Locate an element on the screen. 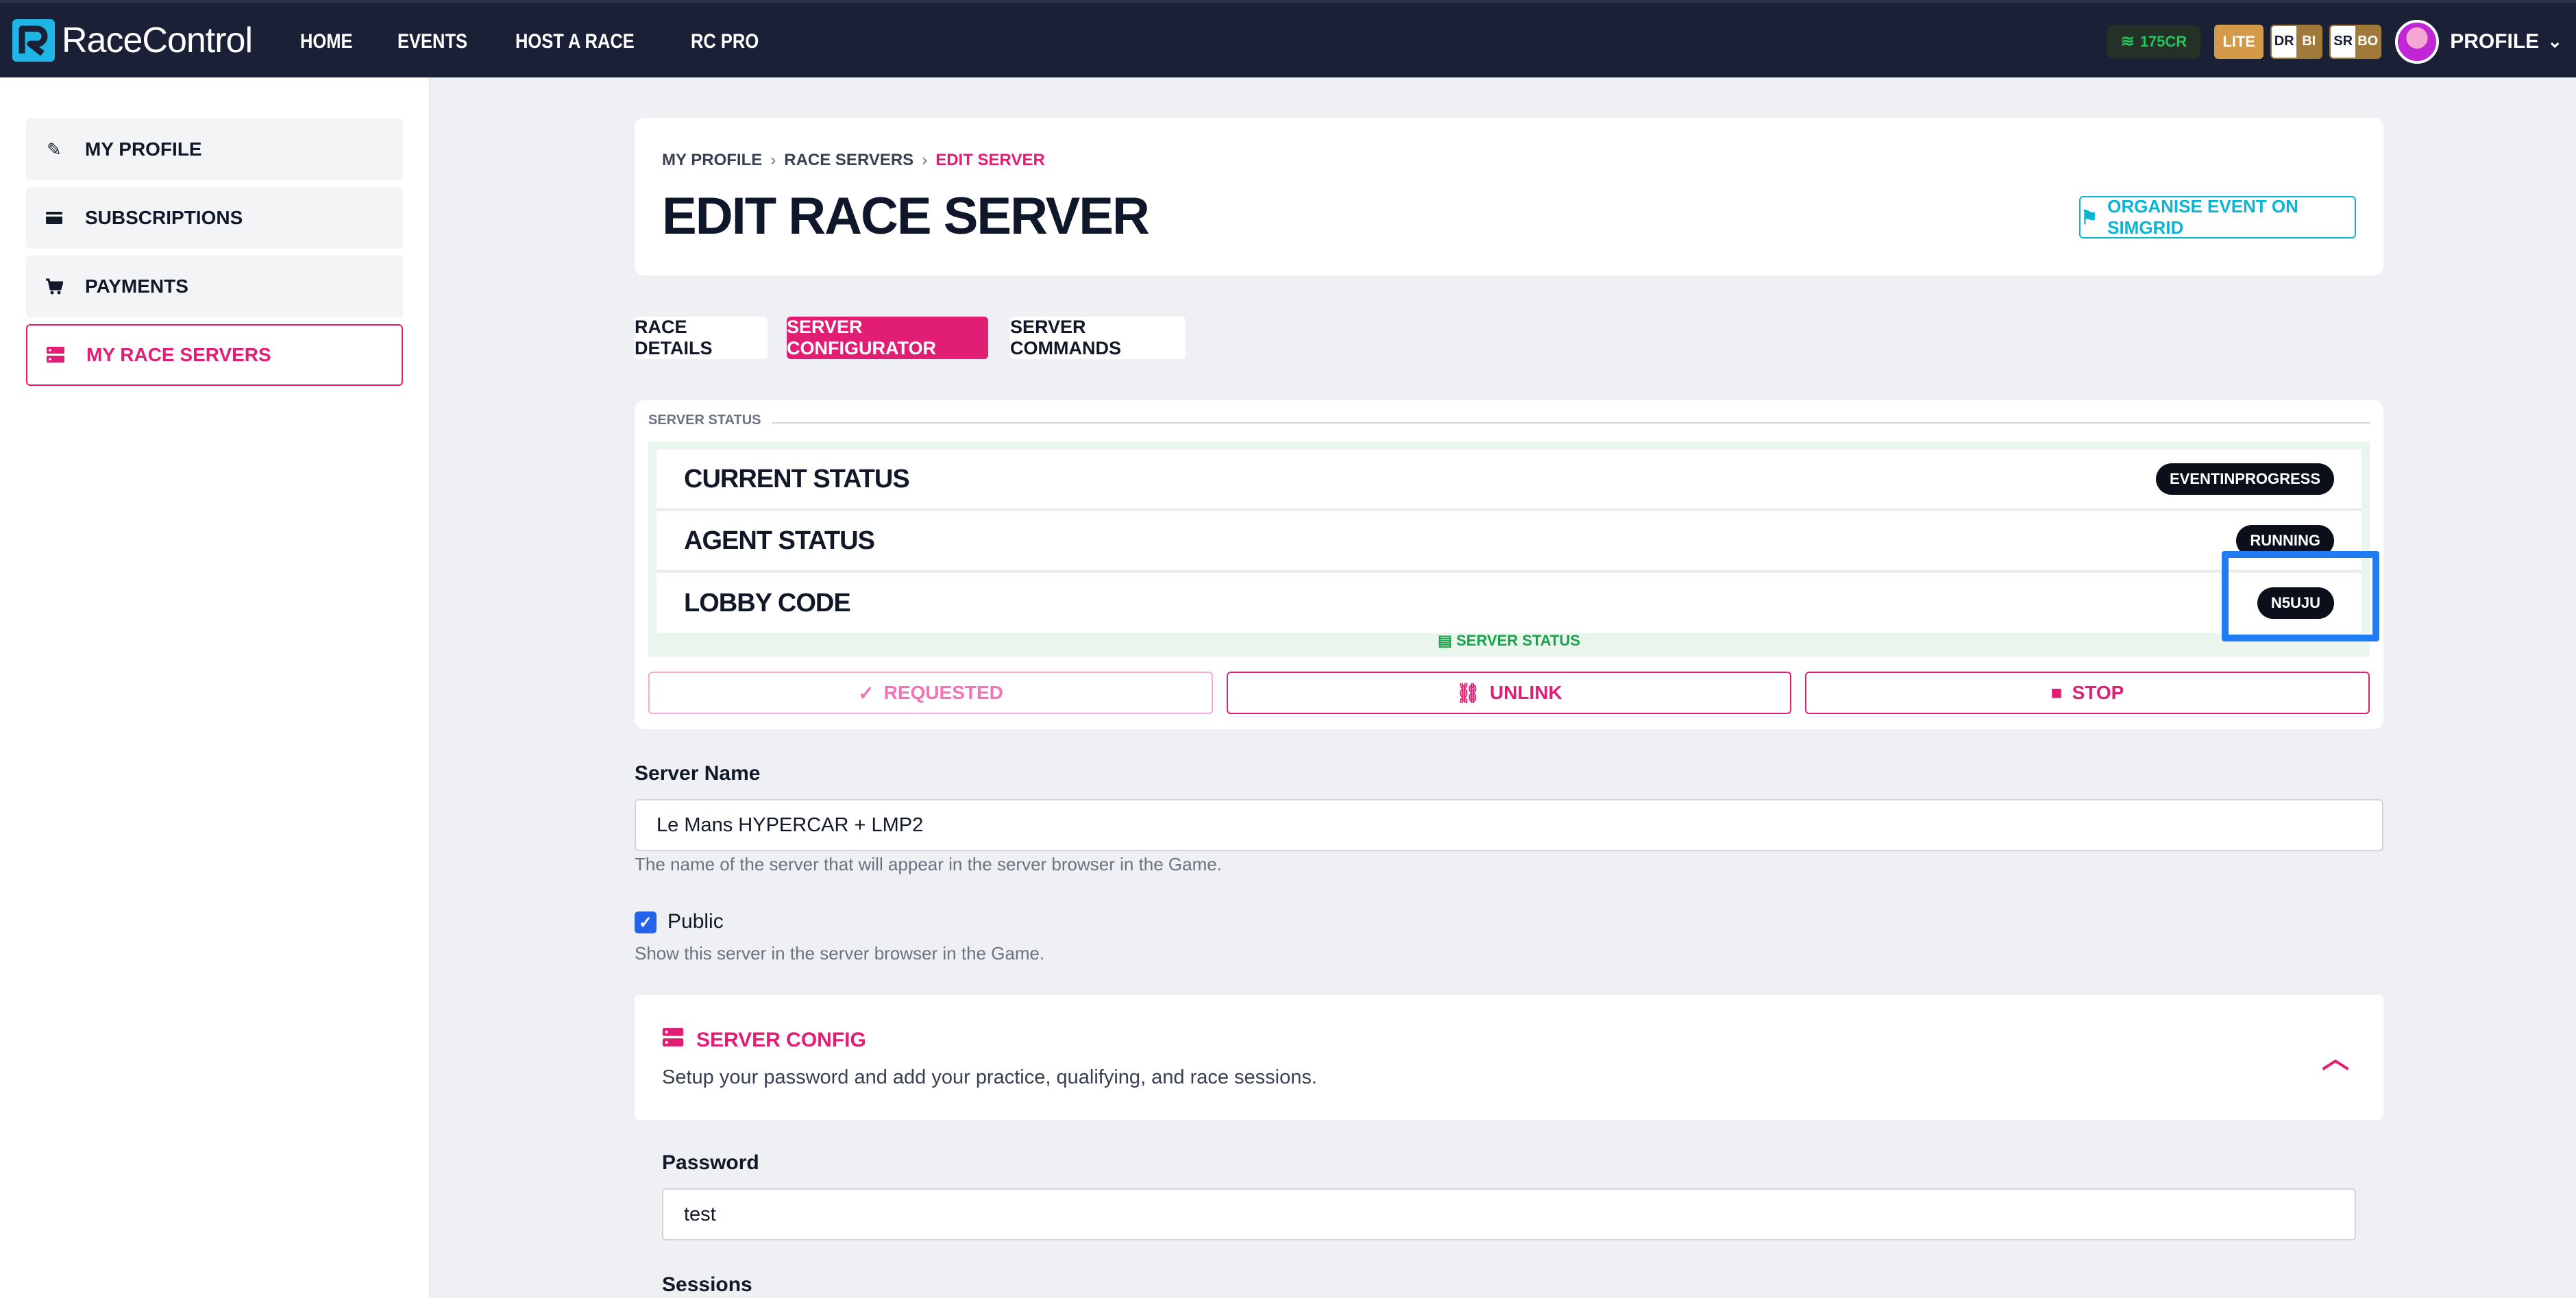  coins-icon: ≋ is located at coordinates (2127, 41).